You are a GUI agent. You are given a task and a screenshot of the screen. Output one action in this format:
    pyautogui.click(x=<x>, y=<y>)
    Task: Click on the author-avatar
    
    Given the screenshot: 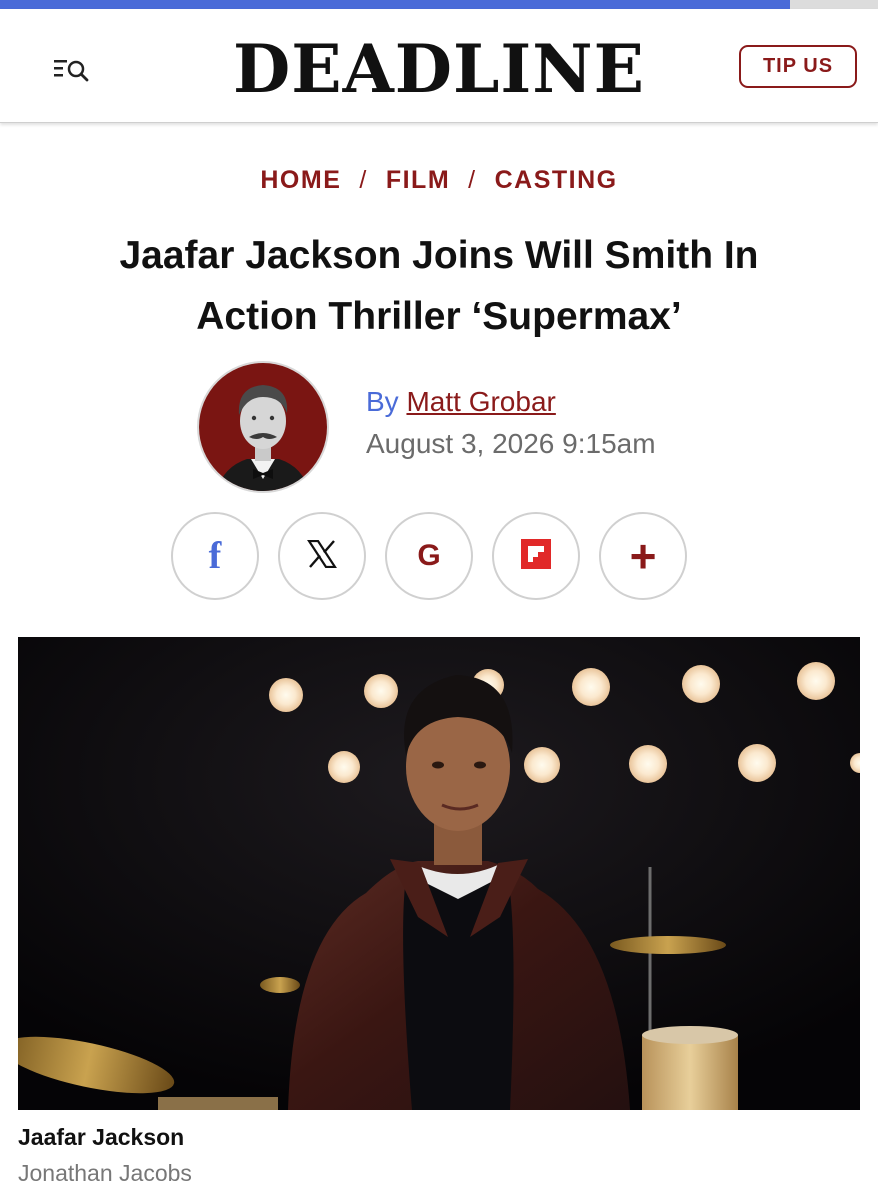 What is the action you would take?
    pyautogui.click(x=263, y=427)
    